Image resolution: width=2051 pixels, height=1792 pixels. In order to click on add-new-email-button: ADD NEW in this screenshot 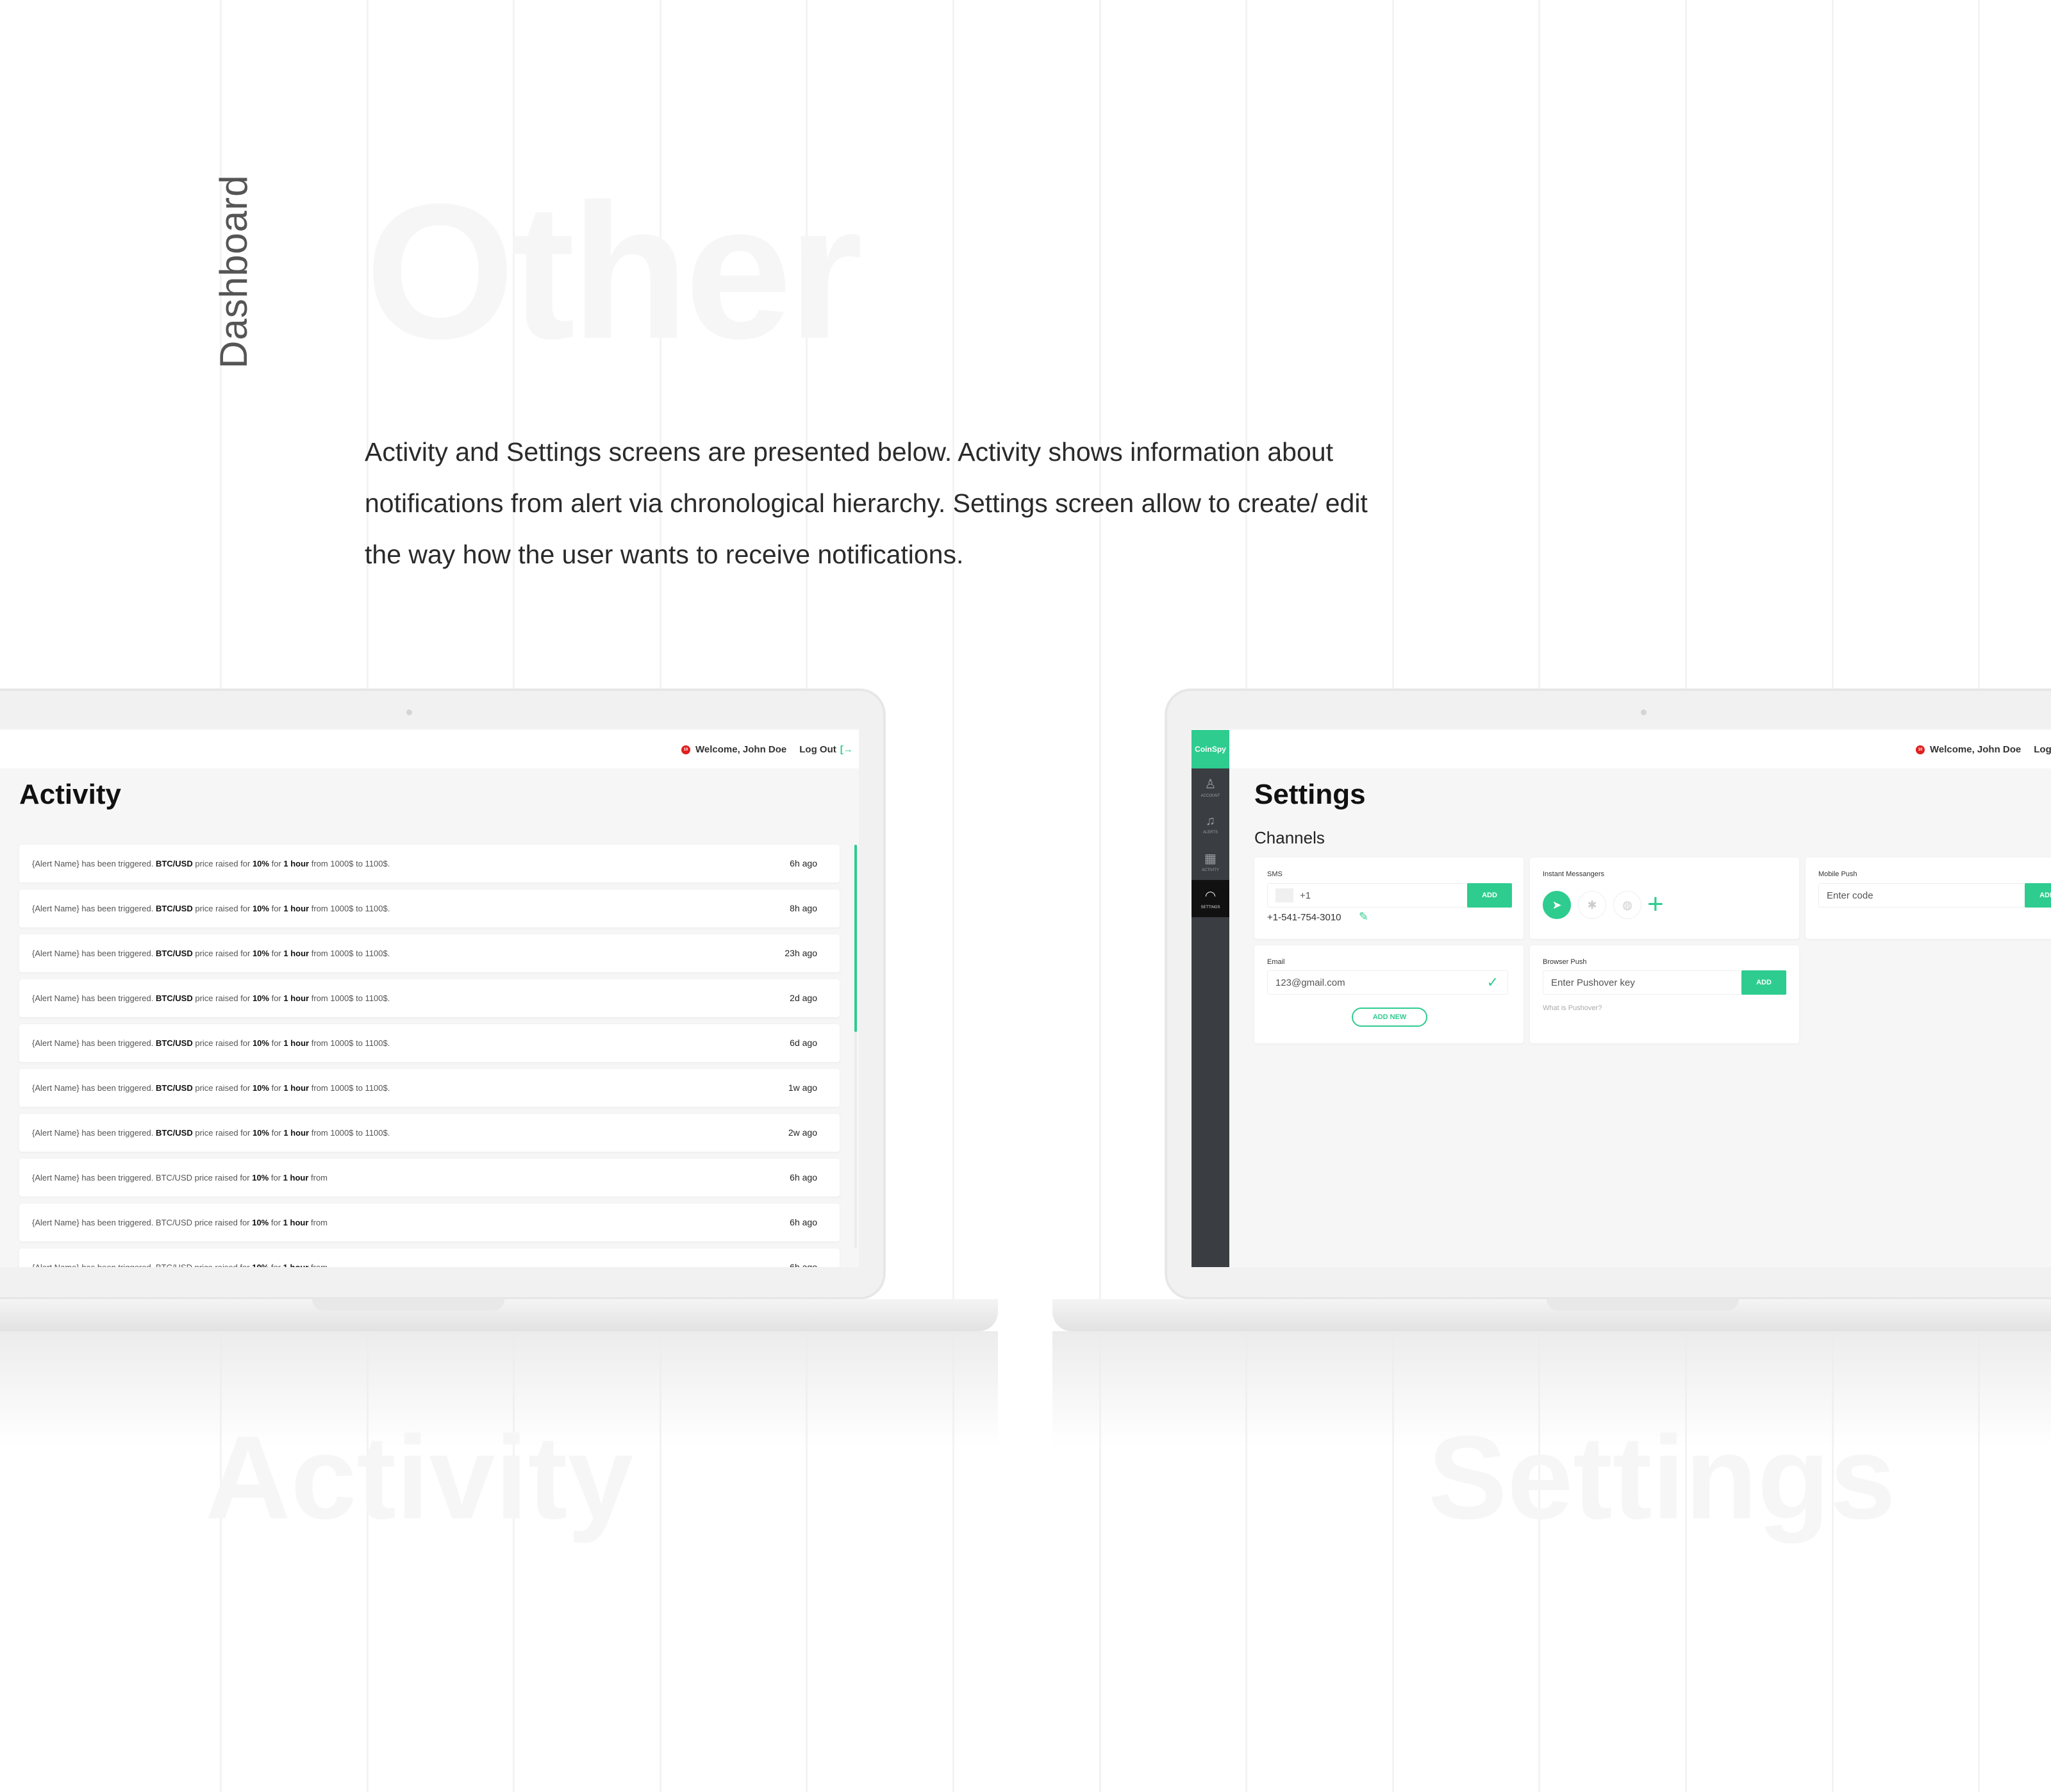, I will do `click(1389, 1017)`.